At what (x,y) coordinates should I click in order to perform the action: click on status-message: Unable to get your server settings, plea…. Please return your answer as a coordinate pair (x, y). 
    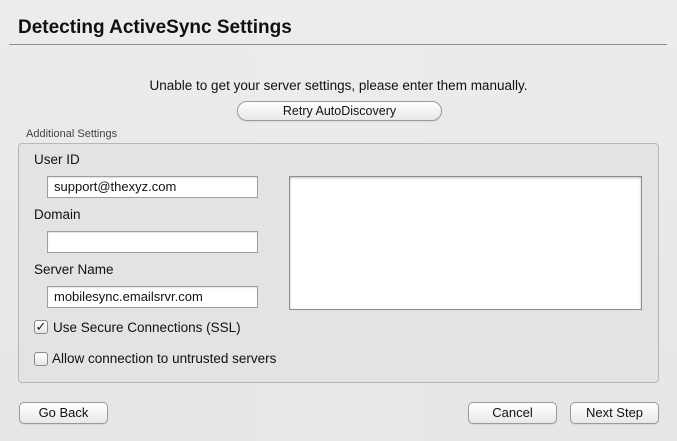
    Looking at the image, I should click on (338, 85).